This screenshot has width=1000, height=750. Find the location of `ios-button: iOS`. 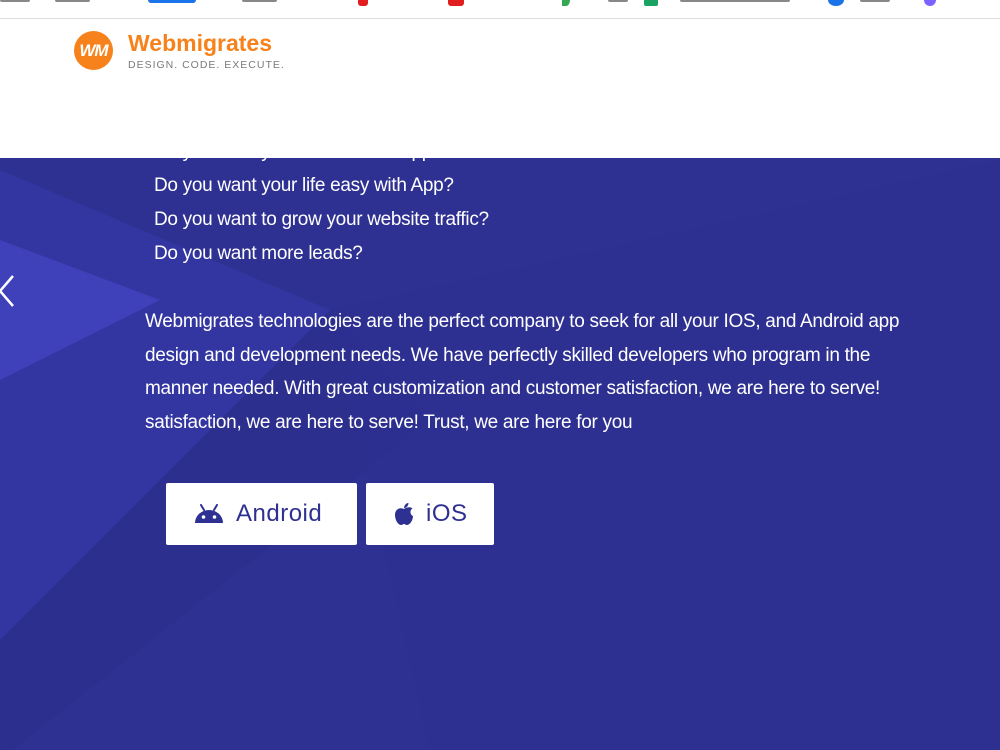

ios-button: iOS is located at coordinates (430, 514).